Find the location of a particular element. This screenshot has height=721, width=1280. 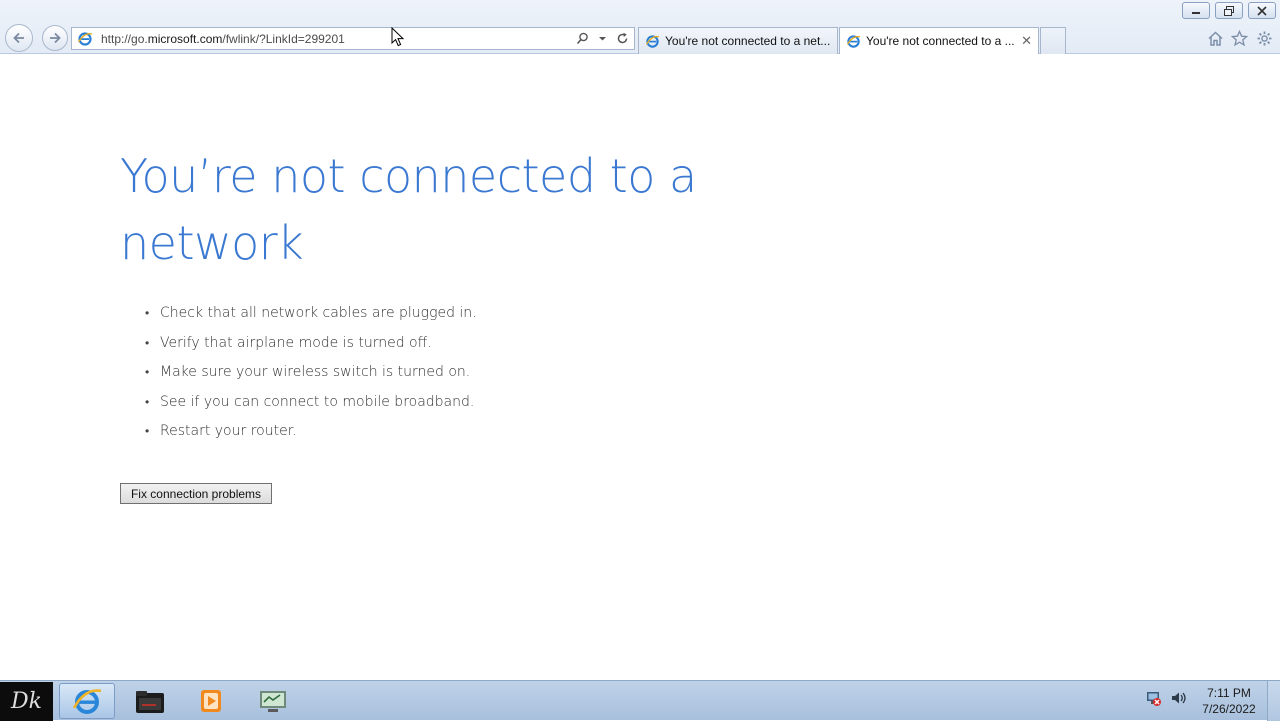

system-tray is located at coordinates (1166, 698).